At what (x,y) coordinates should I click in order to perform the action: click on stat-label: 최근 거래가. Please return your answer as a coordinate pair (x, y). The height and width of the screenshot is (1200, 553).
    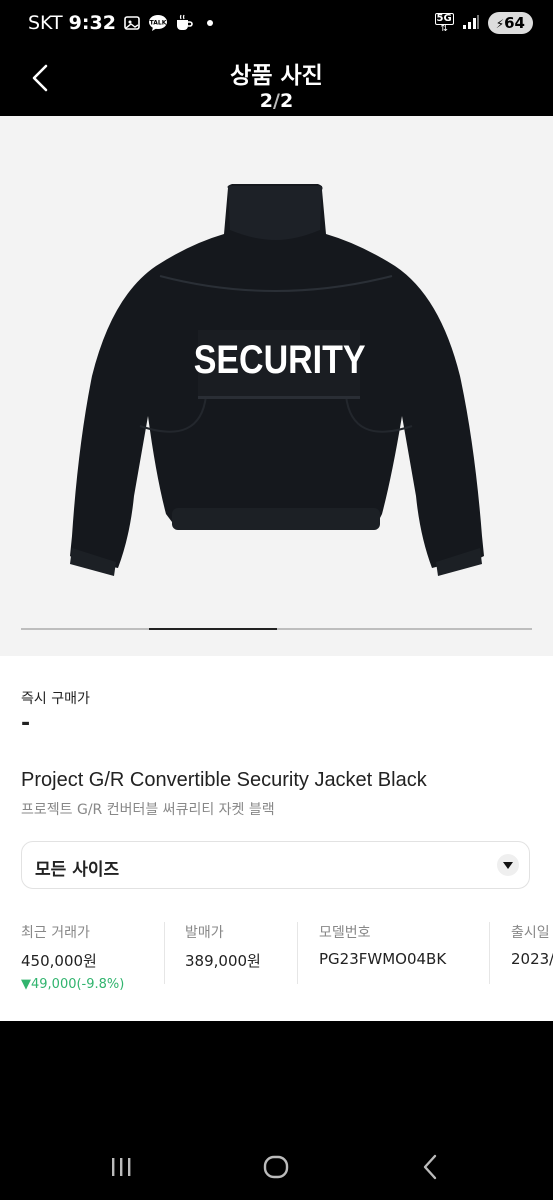
    Looking at the image, I should click on (55, 933).